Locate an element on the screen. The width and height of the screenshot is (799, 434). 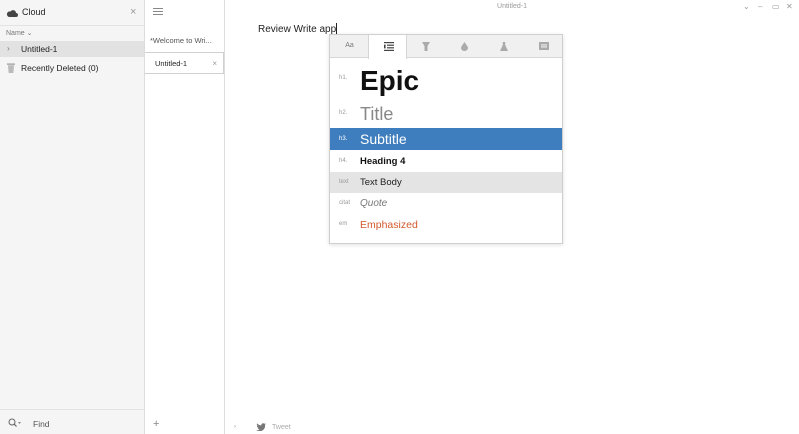
style-tag: h2. is located at coordinates (343, 113).